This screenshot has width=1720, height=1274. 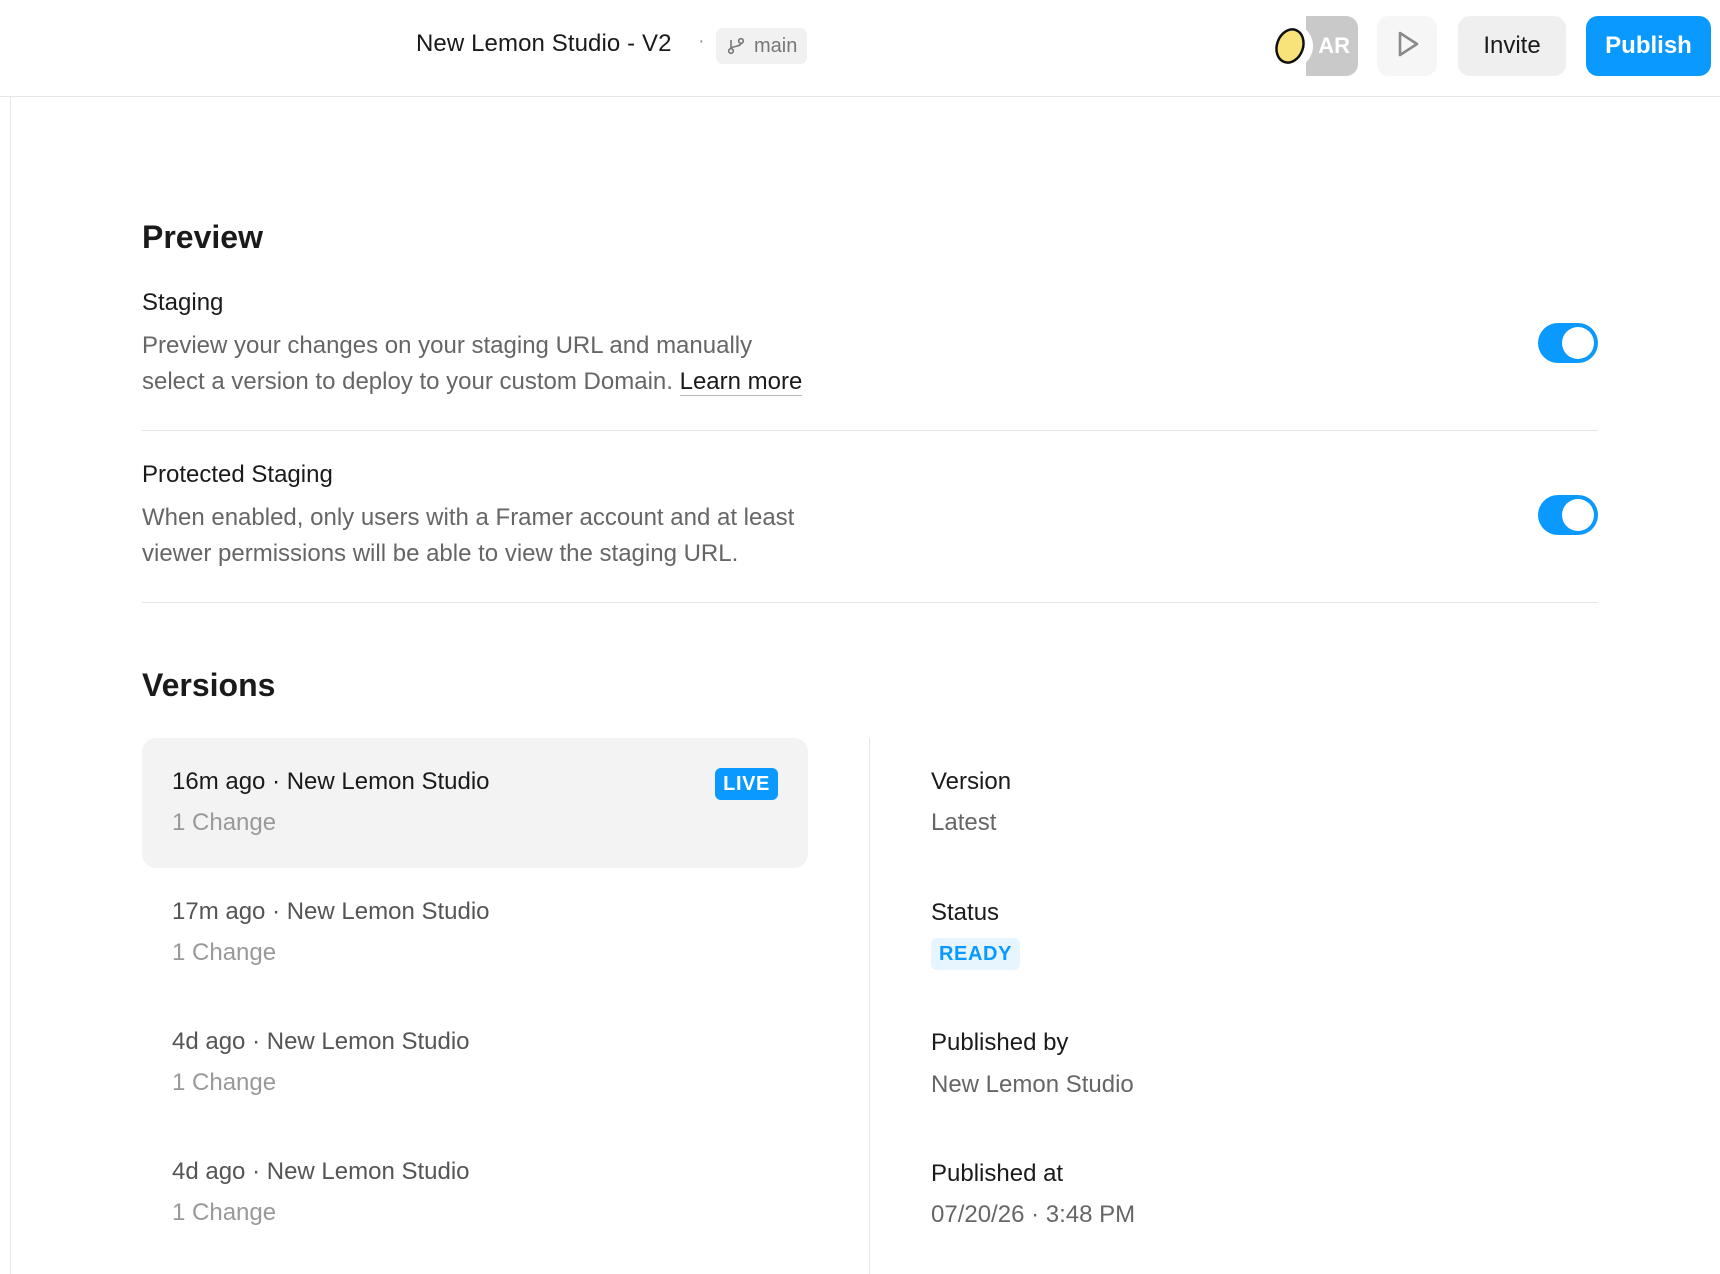 What do you see at coordinates (776, 45) in the screenshot?
I see `branch-label: main` at bounding box center [776, 45].